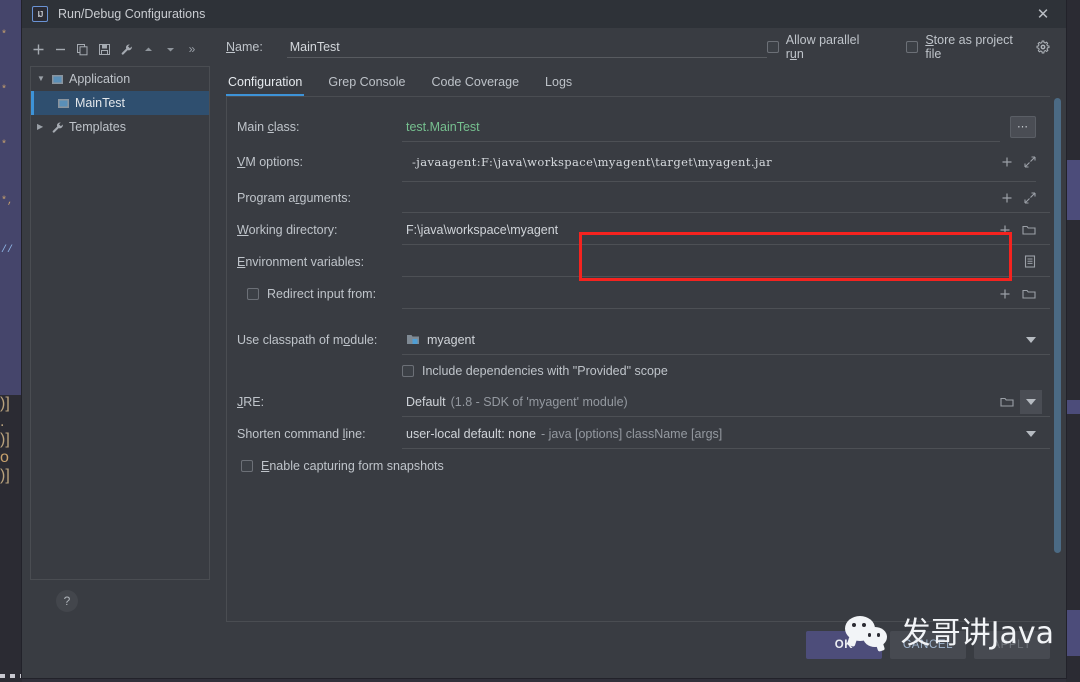  I want to click on tree-node-label: MainTest, so click(100, 103).